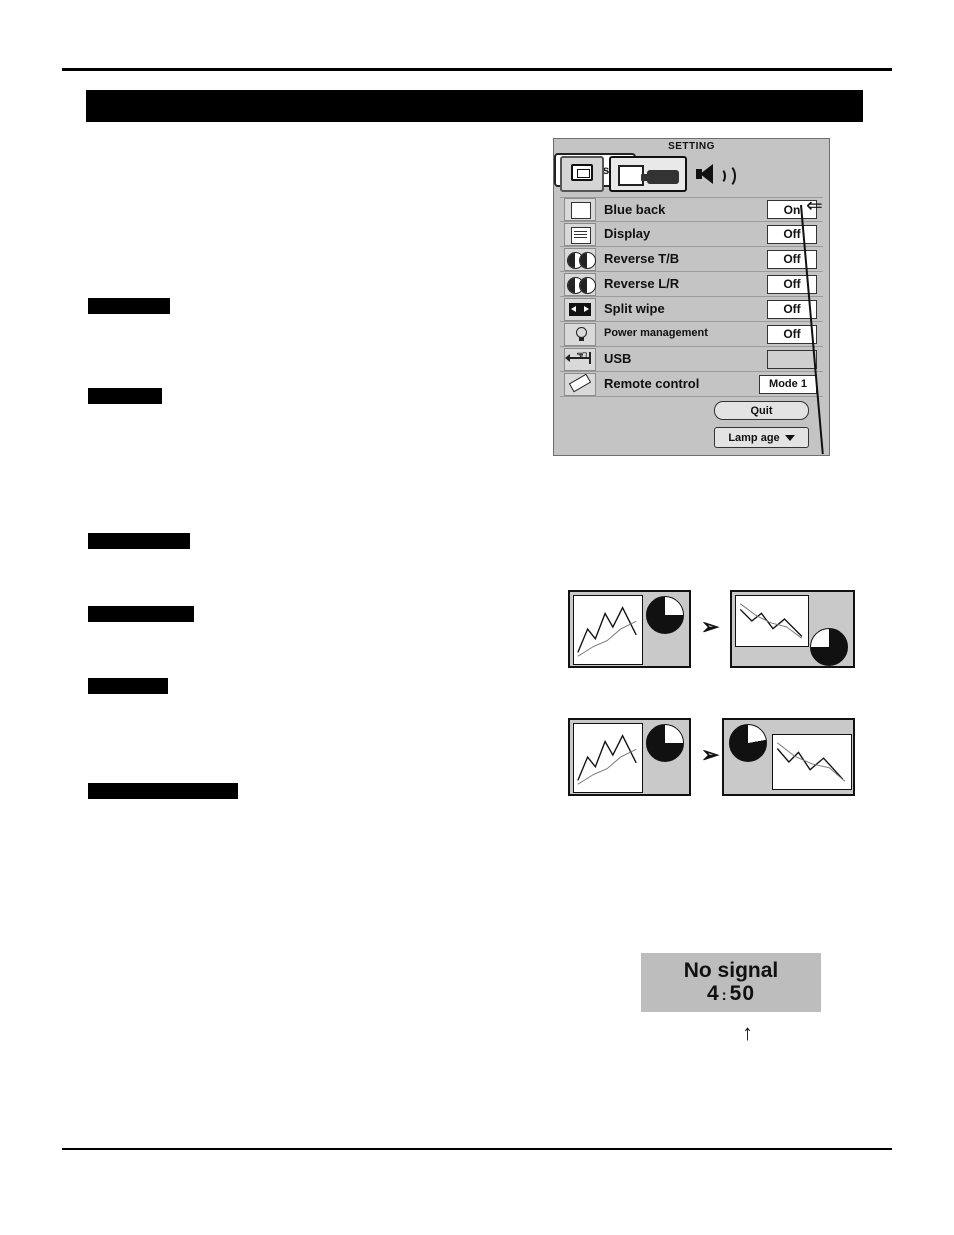  Describe the element at coordinates (731, 970) in the screenshot. I see `no-signal-message: No signal` at that location.